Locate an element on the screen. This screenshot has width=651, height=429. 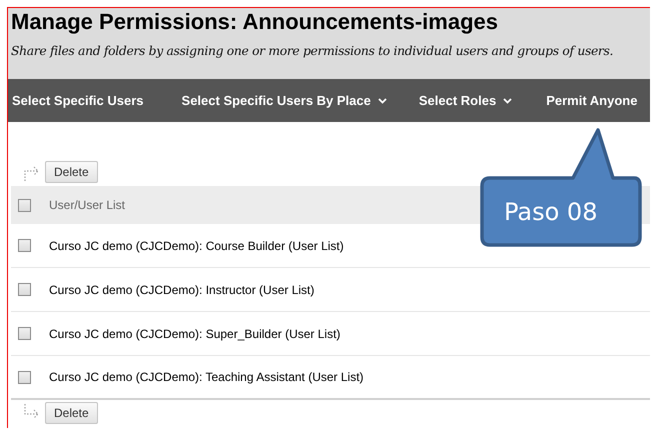
action-bar-link: Permit Anyone is located at coordinates (592, 100).